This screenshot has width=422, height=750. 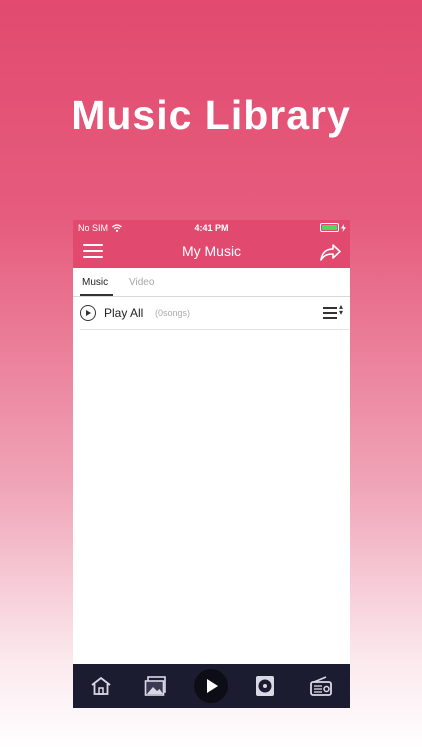 I want to click on radio-icon, so click(x=321, y=686).